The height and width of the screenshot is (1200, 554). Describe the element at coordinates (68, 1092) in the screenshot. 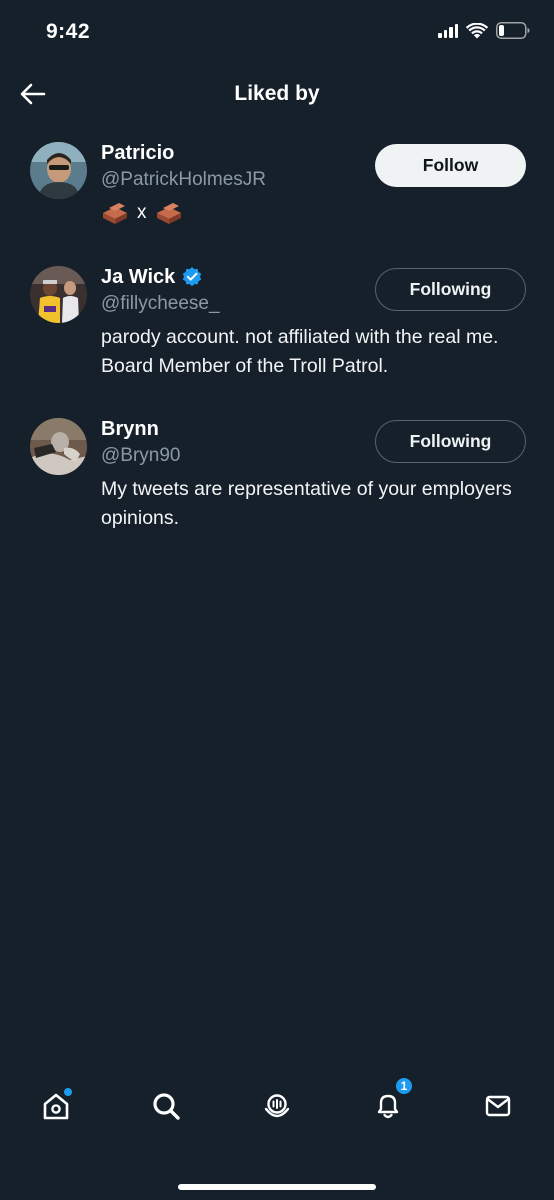

I see `home-unread-dot` at that location.